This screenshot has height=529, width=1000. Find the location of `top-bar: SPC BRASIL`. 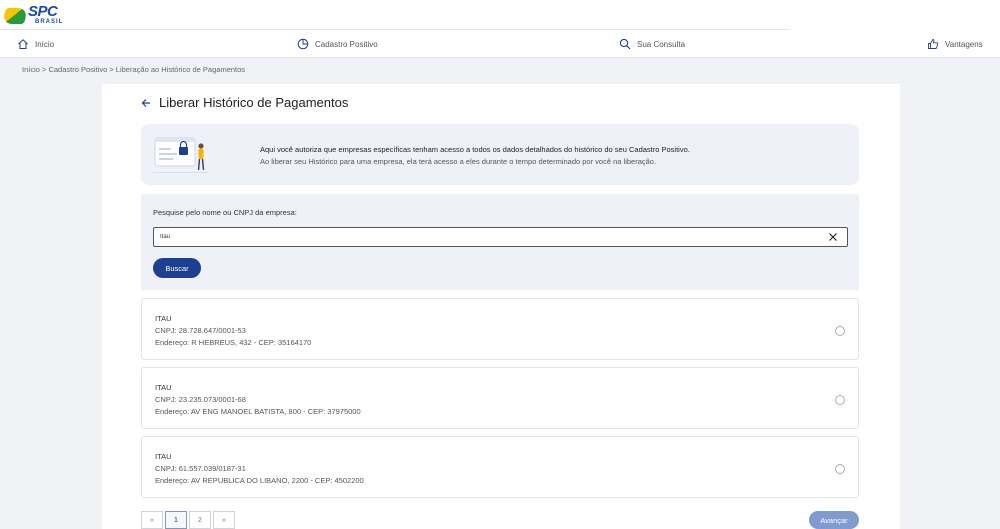

top-bar: SPC BRASIL is located at coordinates (500, 15).